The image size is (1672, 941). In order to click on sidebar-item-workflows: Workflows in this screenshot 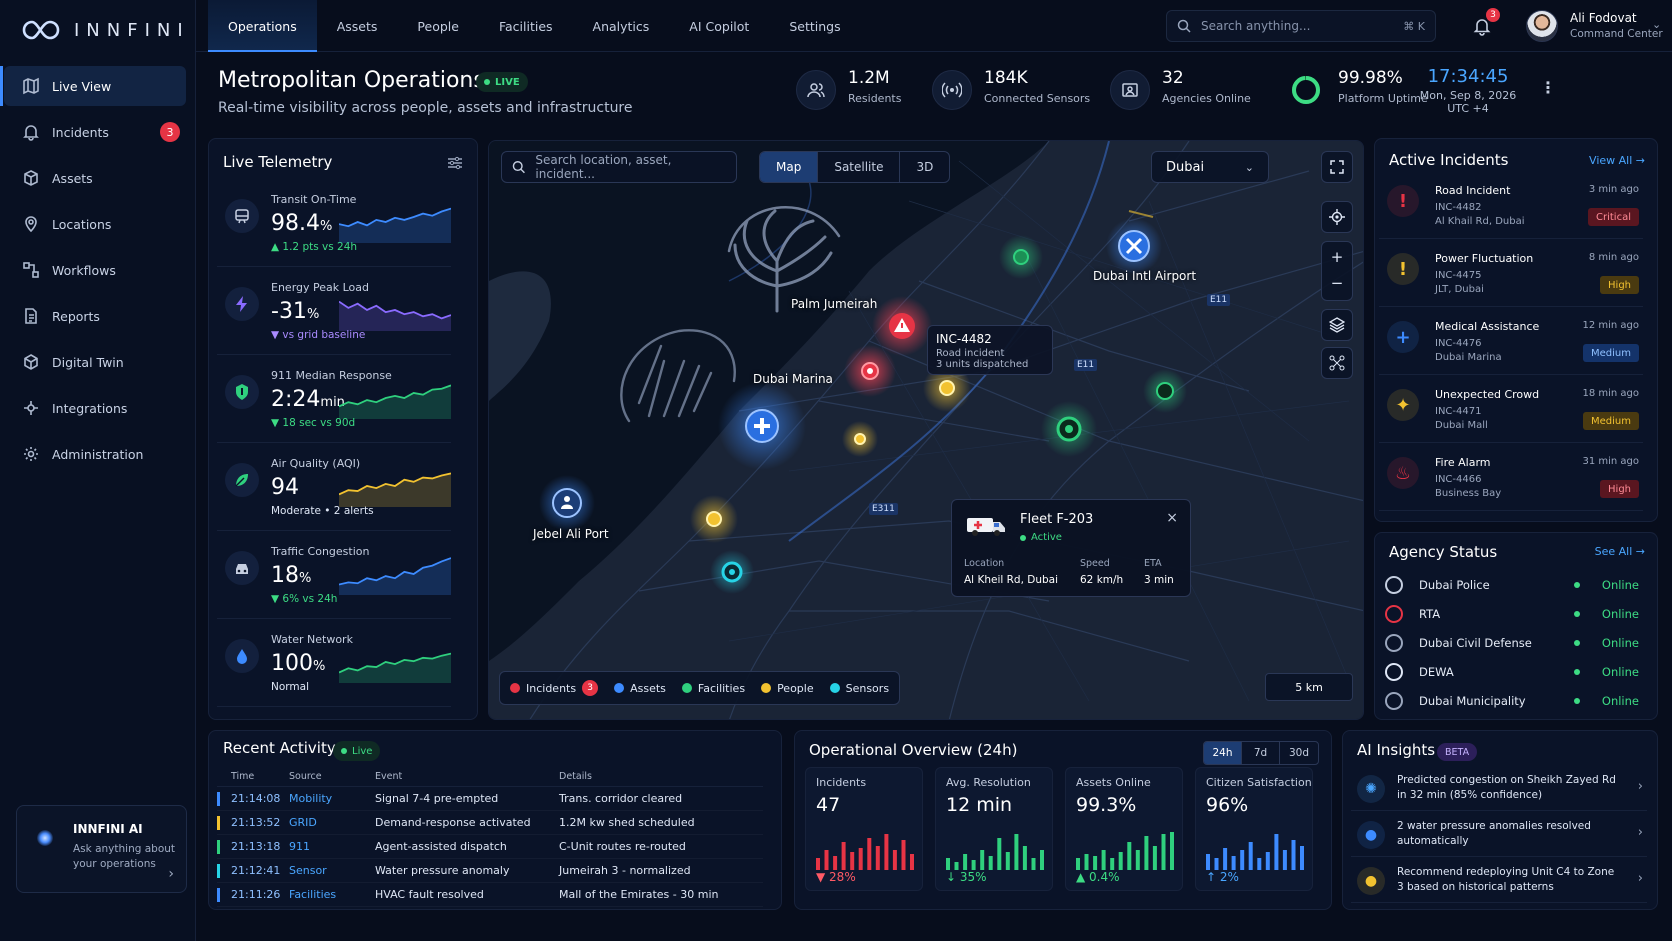, I will do `click(95, 270)`.